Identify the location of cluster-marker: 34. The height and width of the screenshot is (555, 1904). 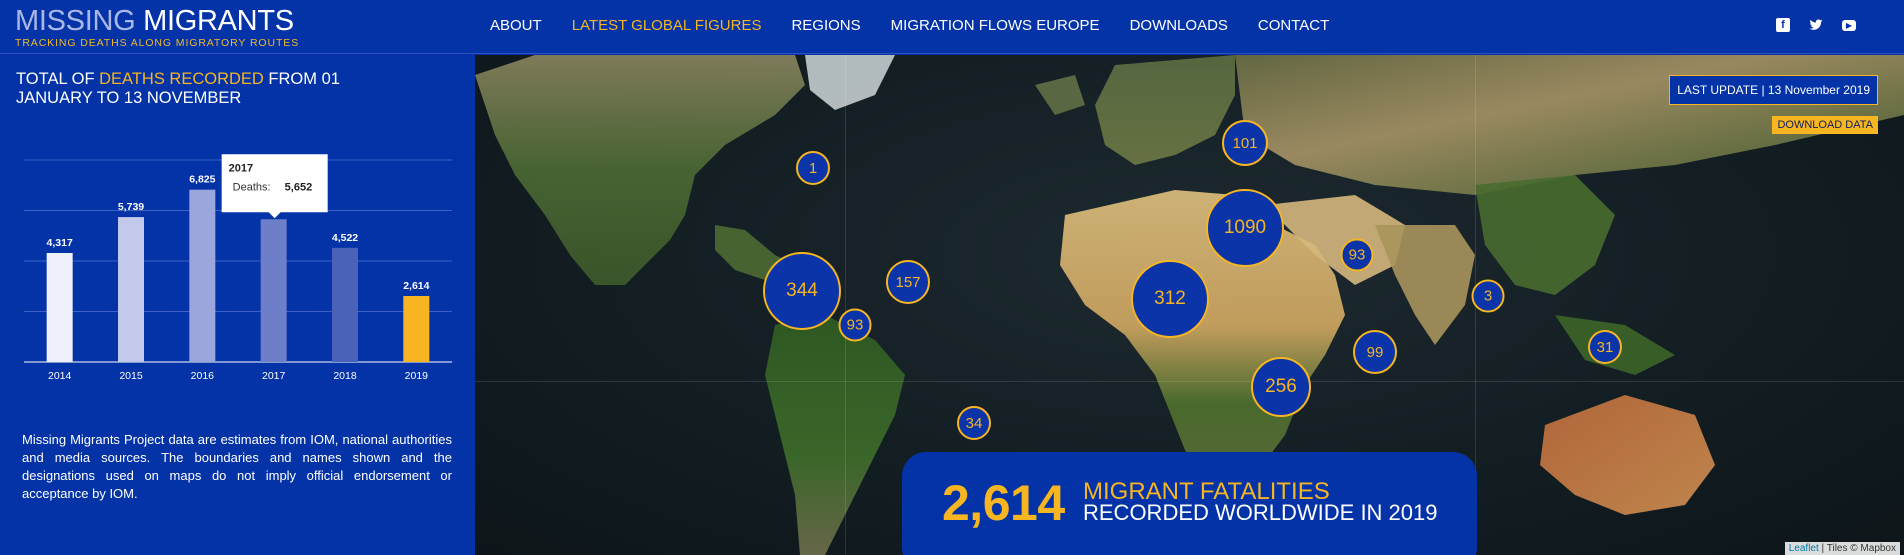
(974, 423).